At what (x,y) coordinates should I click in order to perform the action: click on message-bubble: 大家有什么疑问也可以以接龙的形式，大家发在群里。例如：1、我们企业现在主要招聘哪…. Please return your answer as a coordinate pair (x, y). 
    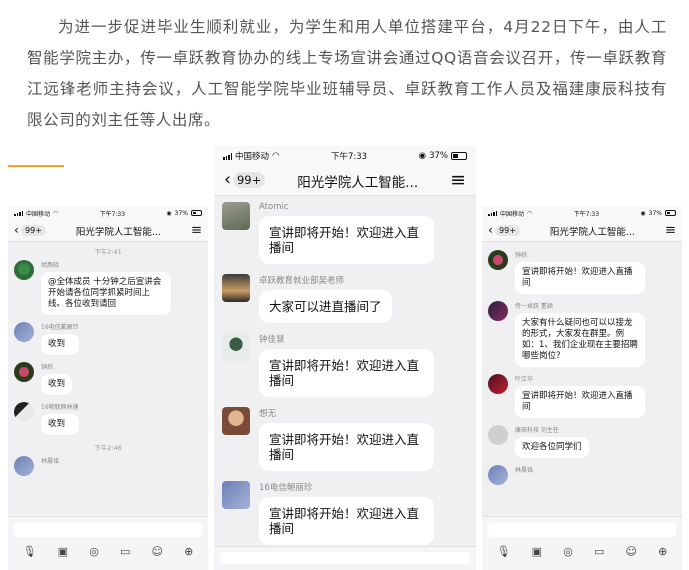
    Looking at the image, I should click on (580, 340).